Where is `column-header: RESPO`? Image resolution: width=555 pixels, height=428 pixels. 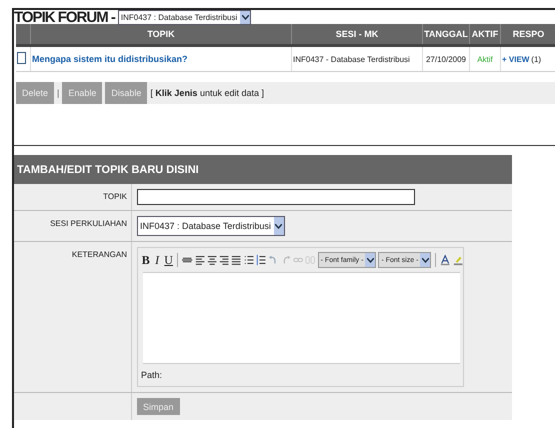
column-header: RESPO is located at coordinates (527, 35).